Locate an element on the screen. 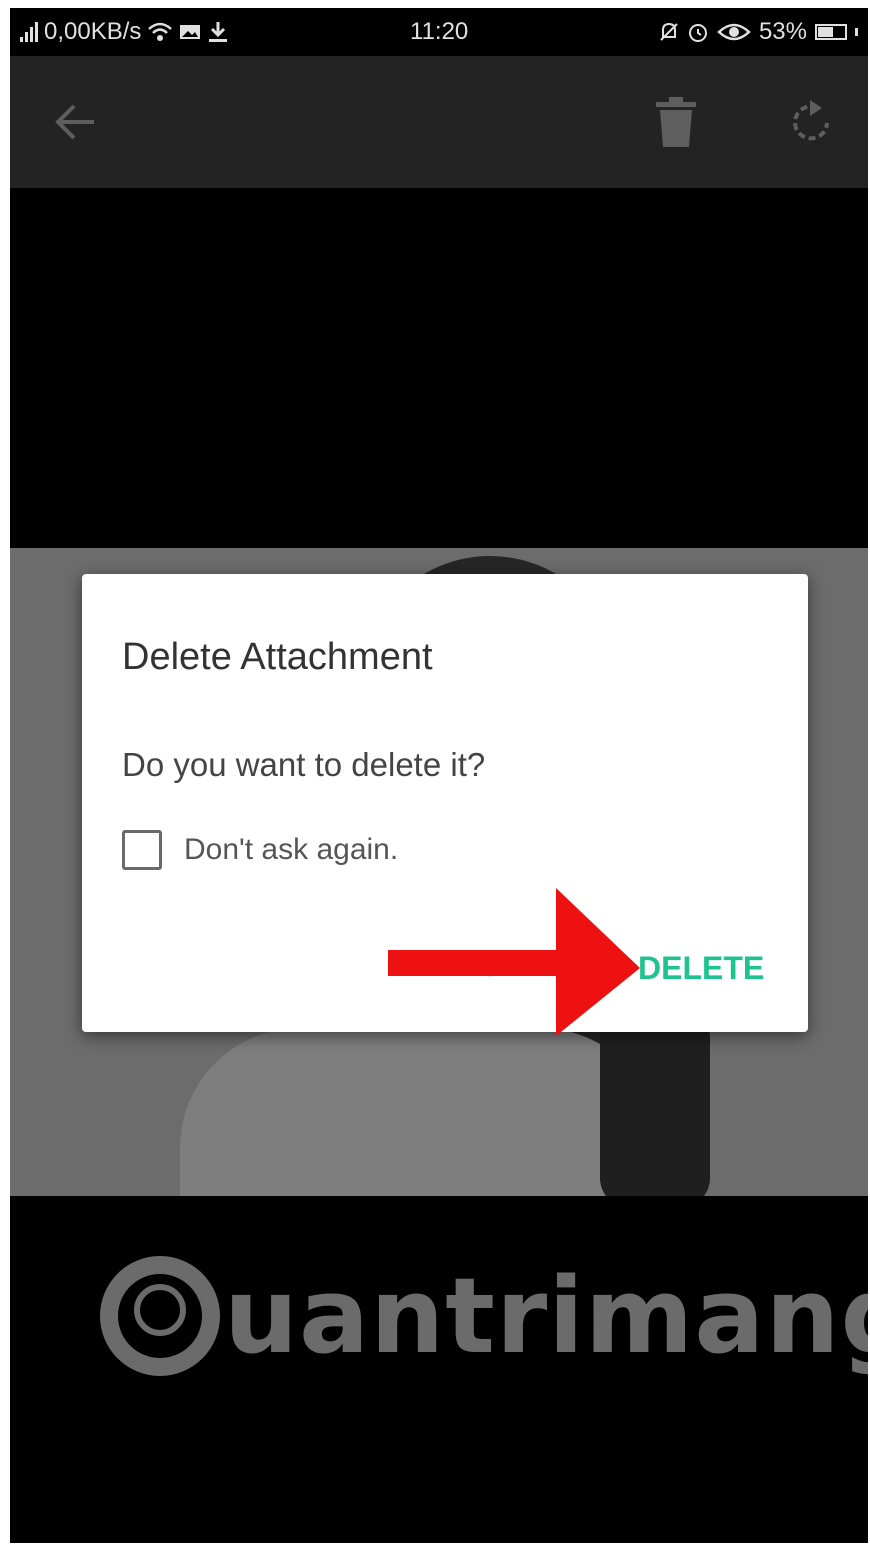 The width and height of the screenshot is (870, 1550). clock: 11:20 is located at coordinates (439, 31).